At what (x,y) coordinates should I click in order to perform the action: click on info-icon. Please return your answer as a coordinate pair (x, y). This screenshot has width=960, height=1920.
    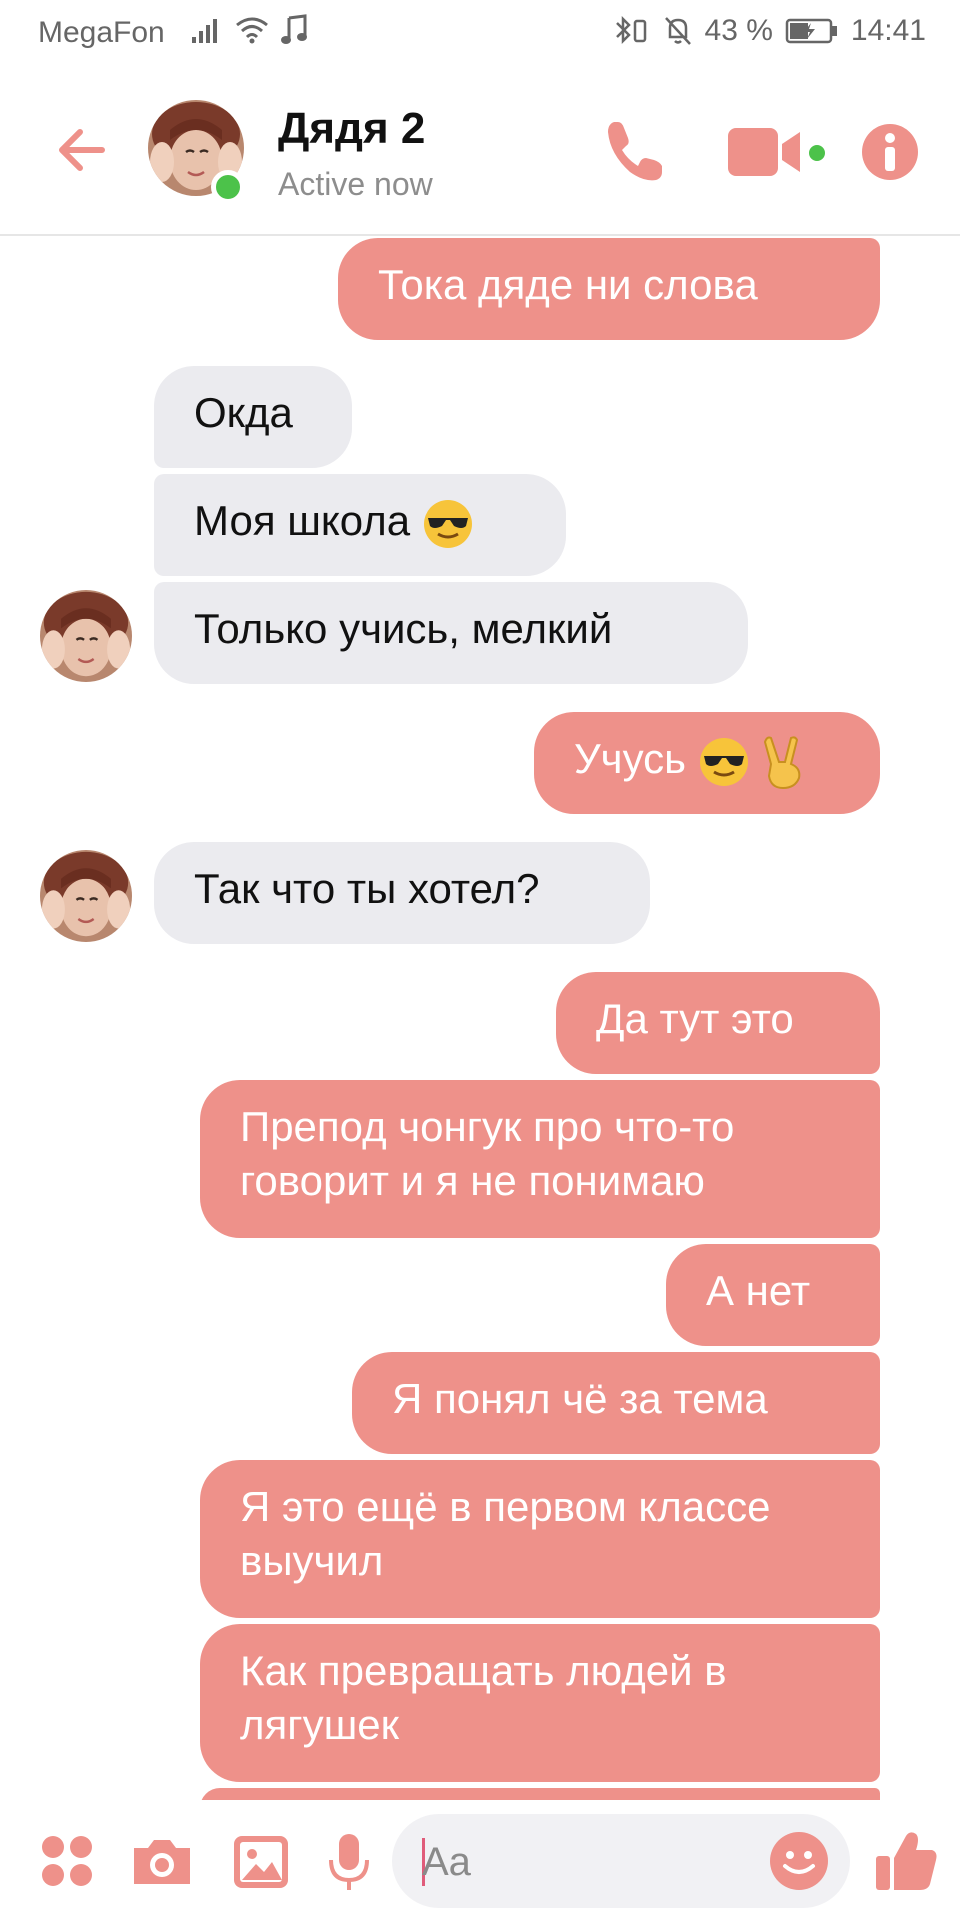
    Looking at the image, I should click on (890, 152).